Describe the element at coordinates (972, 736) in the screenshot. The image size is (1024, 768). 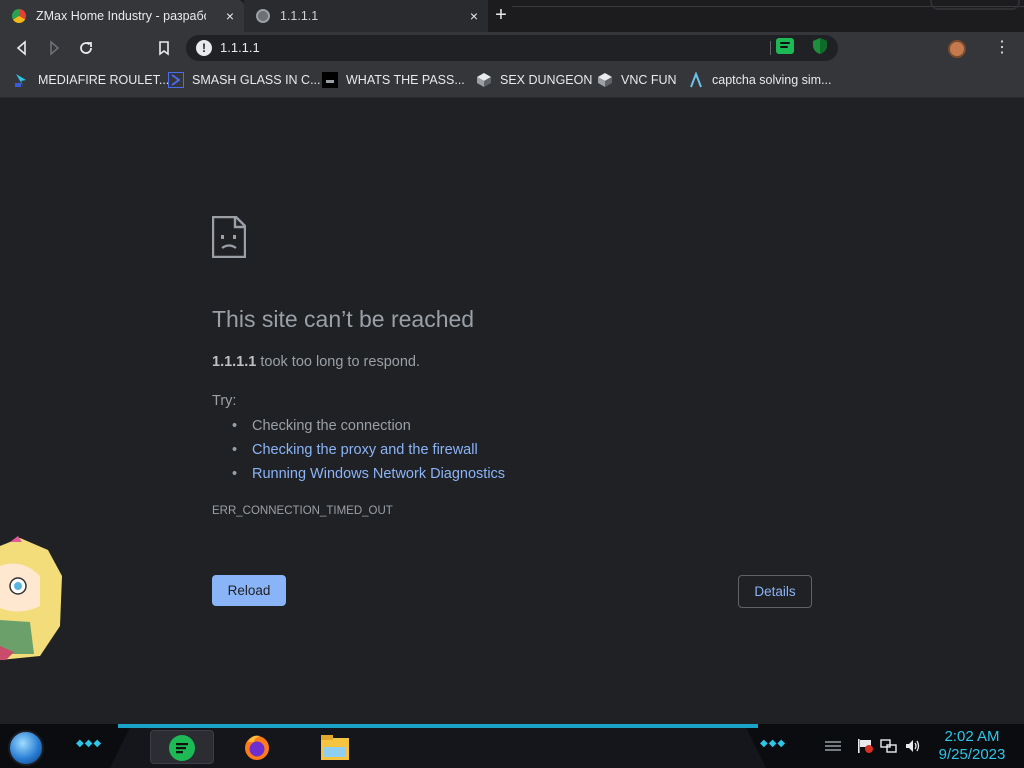
I see `clock-time: 2:02 AM` at that location.